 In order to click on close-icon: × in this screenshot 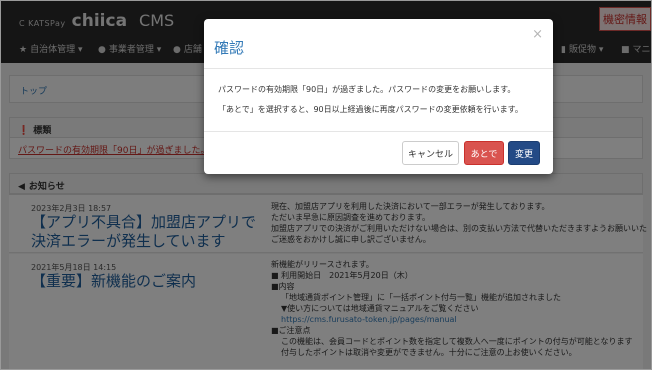, I will do `click(537, 34)`.